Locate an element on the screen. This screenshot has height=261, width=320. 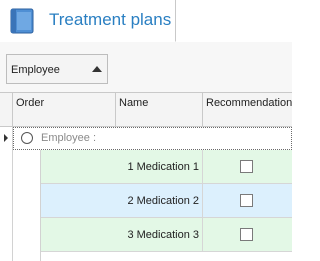
group-by-employee-chip: Employee is located at coordinates (57, 69).